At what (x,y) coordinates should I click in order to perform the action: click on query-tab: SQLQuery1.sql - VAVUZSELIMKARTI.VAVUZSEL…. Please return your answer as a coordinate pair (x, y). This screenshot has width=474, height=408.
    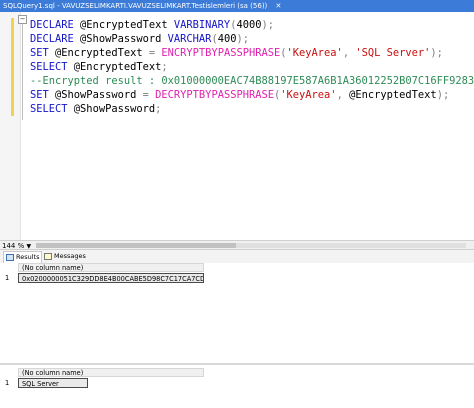
    Looking at the image, I should click on (237, 6).